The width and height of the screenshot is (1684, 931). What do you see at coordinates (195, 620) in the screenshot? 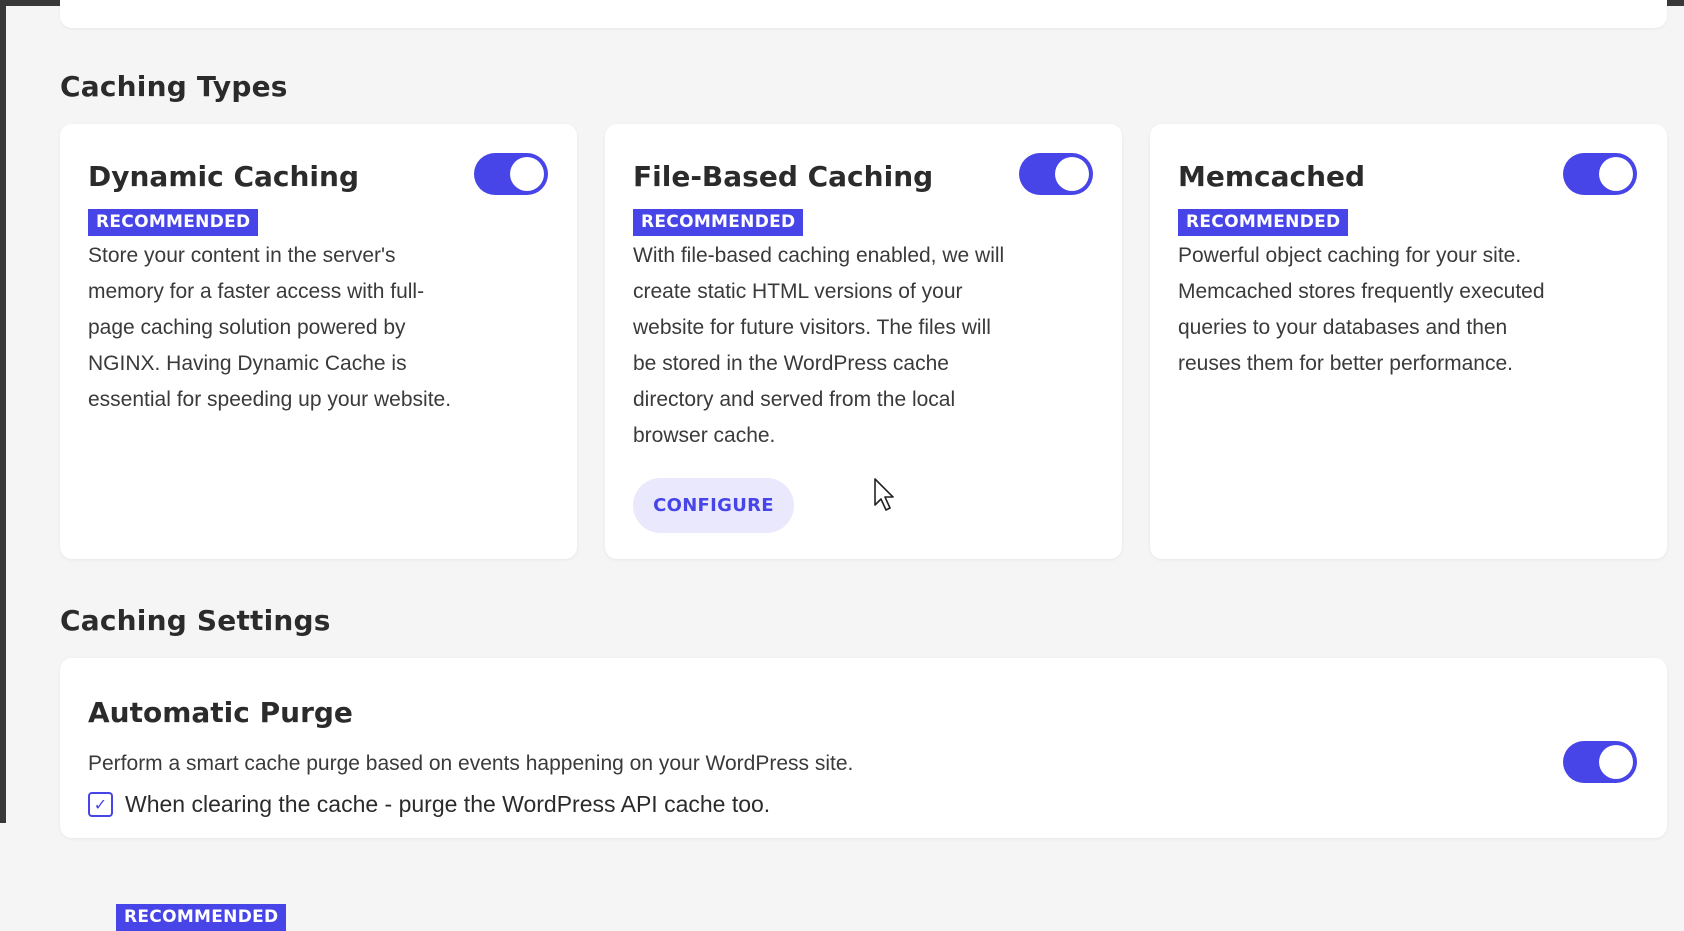
I see `caching-settings-heading: Caching Settings` at bounding box center [195, 620].